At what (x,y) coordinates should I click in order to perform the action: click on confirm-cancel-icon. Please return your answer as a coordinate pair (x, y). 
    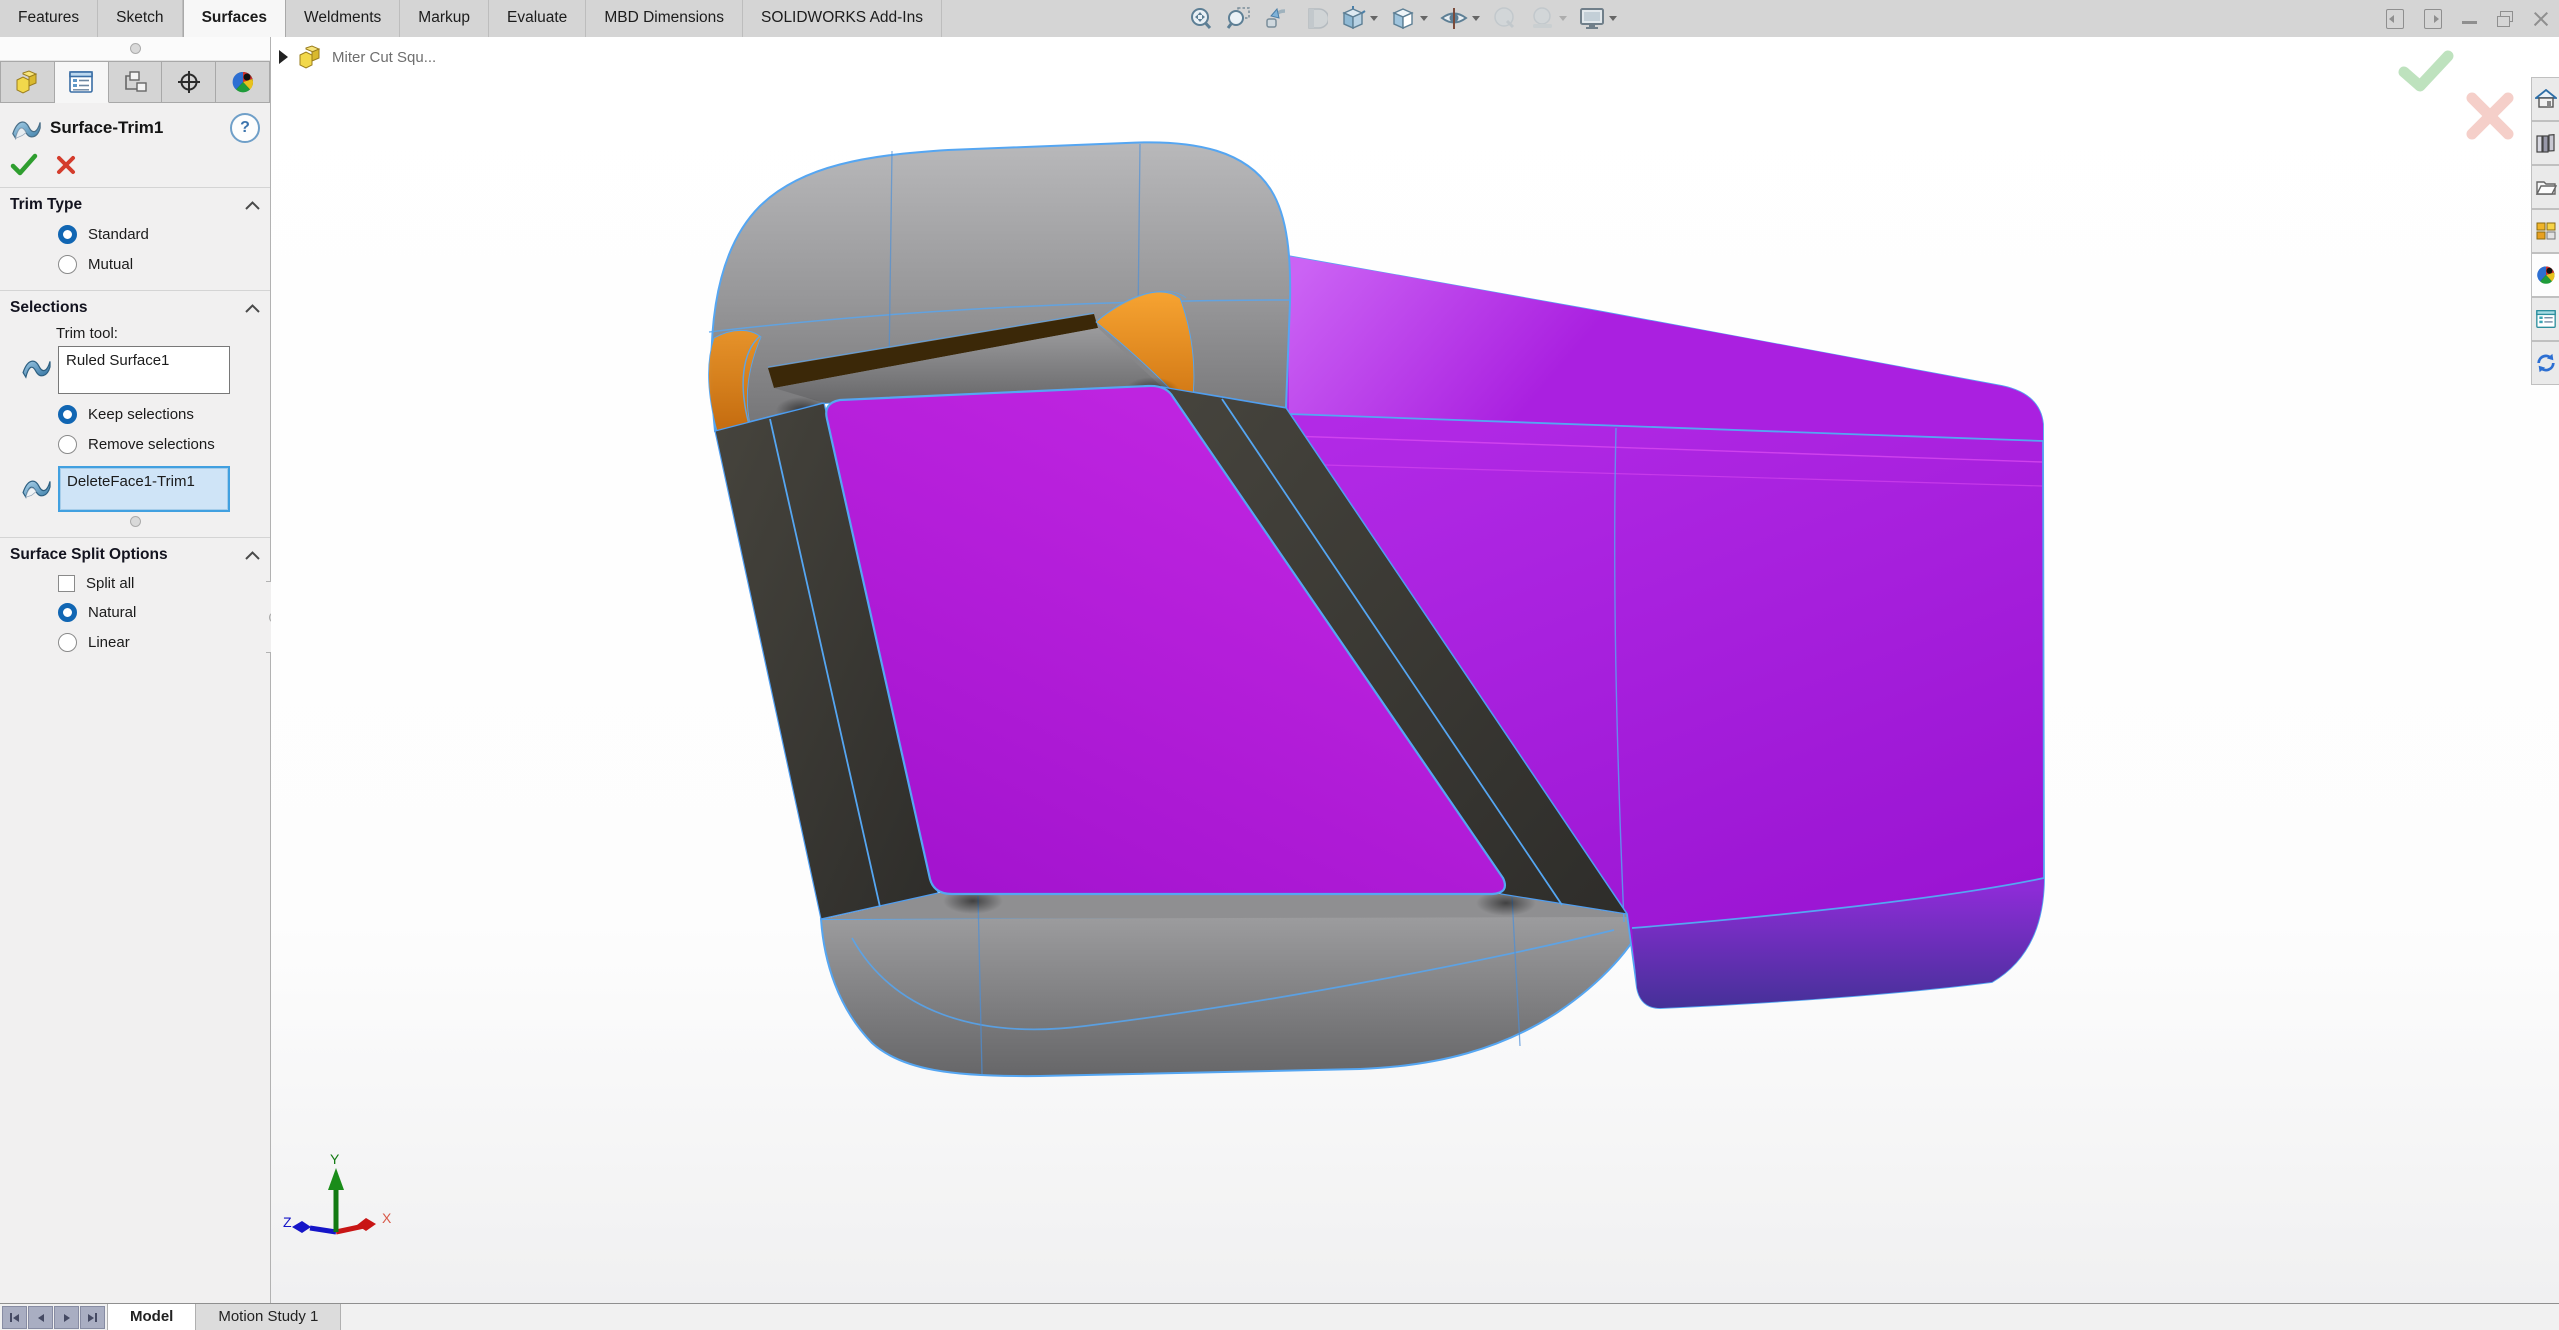
    Looking at the image, I should click on (2490, 116).